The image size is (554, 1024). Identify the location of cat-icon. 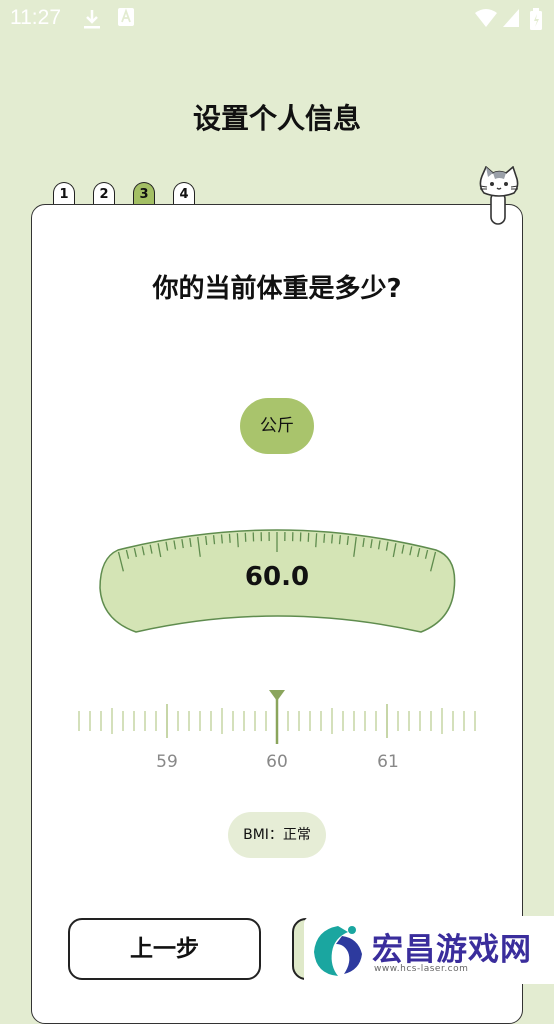
(500, 199).